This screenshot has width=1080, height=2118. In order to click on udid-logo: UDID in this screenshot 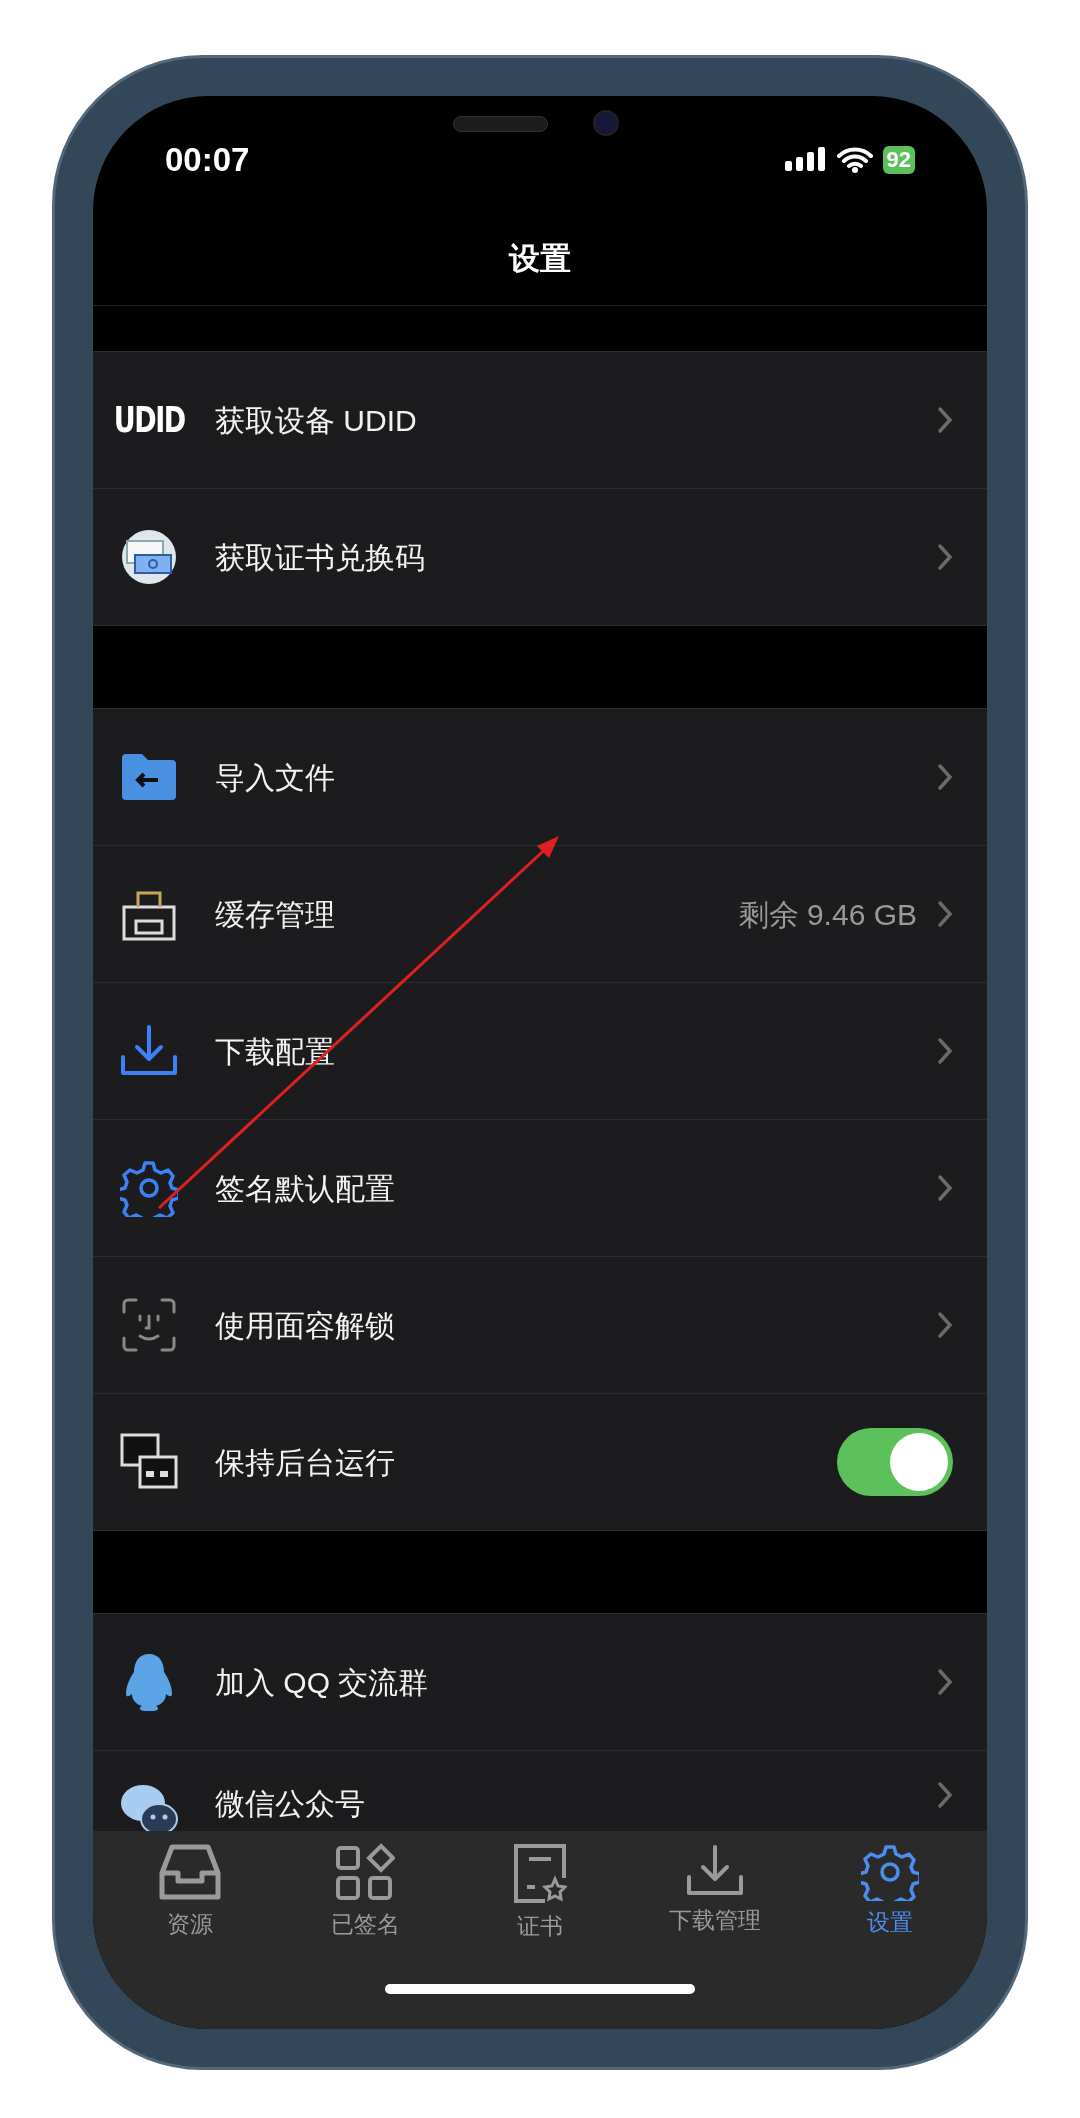, I will do `click(149, 420)`.